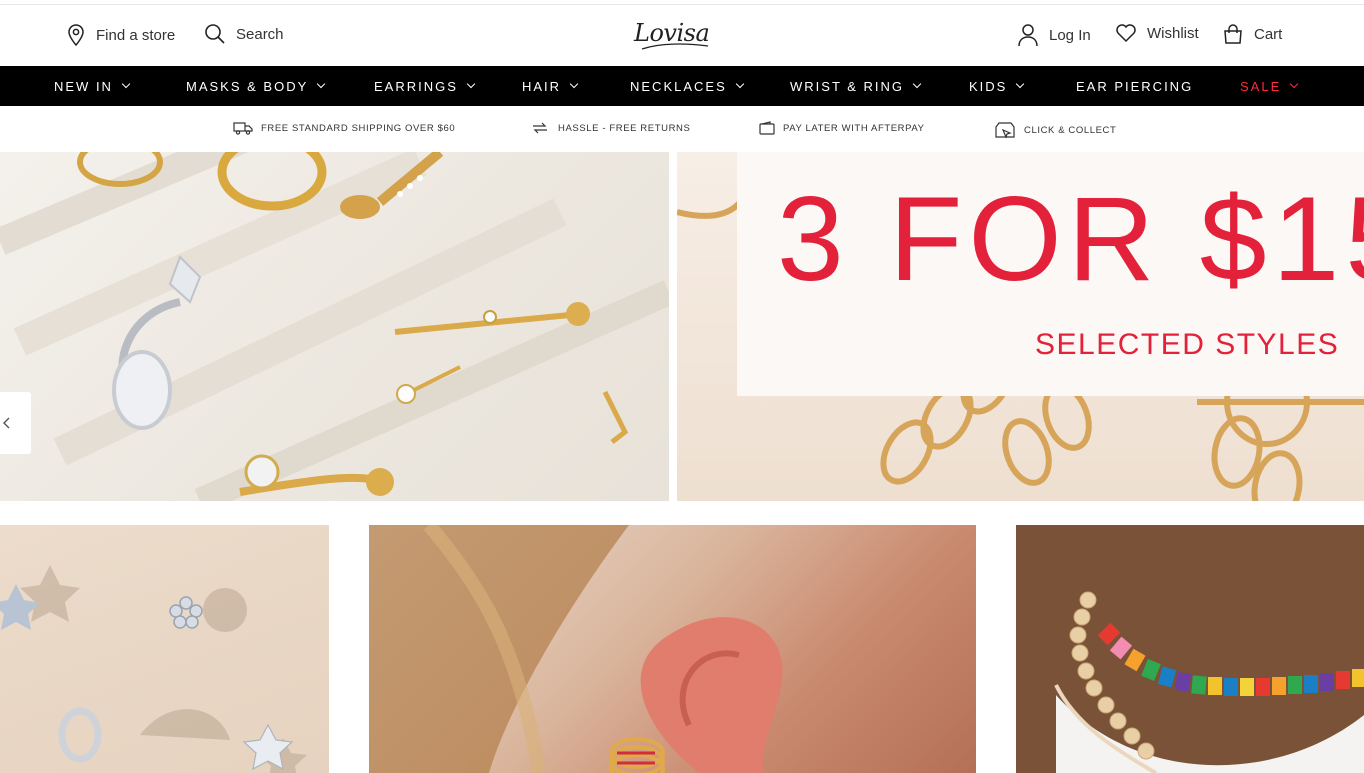 Image resolution: width=1364 pixels, height=773 pixels. I want to click on ear-model-image, so click(576, 649).